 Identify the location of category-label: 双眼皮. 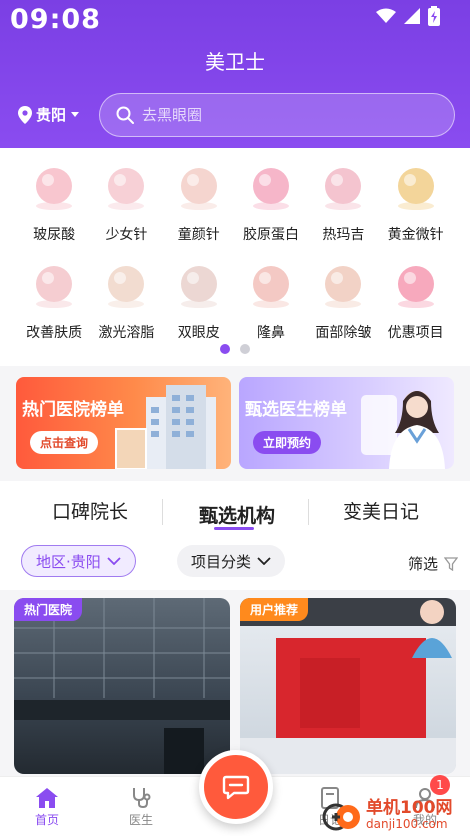
(198, 333).